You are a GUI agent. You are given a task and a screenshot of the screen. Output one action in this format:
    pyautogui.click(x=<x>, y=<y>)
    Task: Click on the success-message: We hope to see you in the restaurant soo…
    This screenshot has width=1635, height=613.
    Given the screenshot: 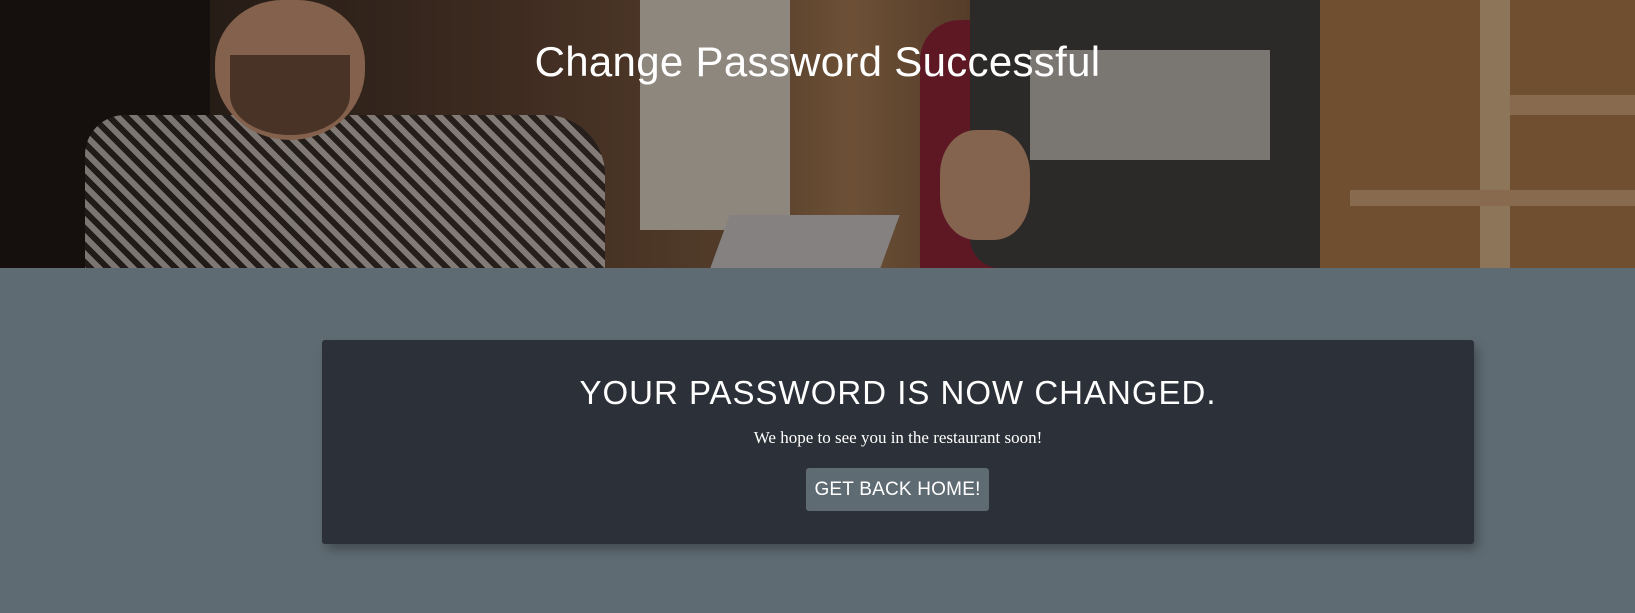 What is the action you would take?
    pyautogui.click(x=898, y=437)
    